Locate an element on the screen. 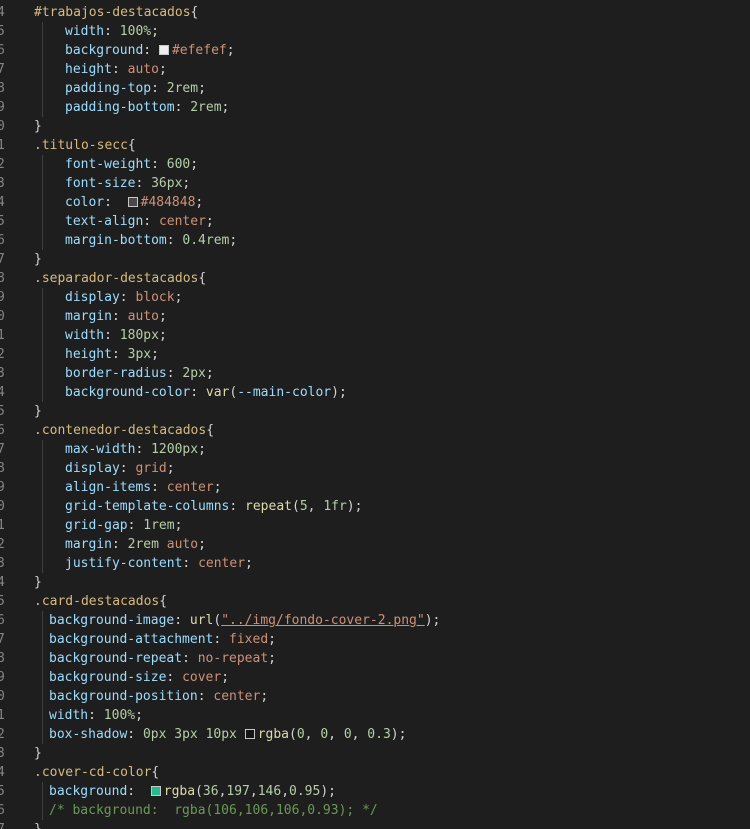 The image size is (750, 829). code-text: grid-template-columns: repeat(5, 1fr); is located at coordinates (213, 506).